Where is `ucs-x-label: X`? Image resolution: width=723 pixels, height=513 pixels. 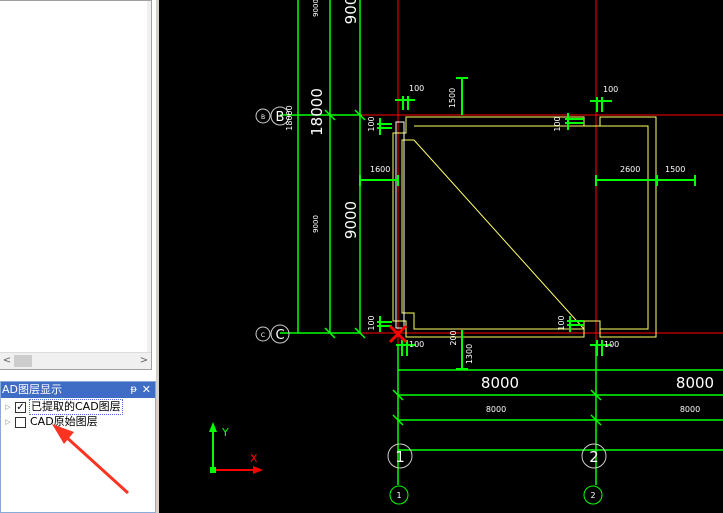 ucs-x-label: X is located at coordinates (254, 458).